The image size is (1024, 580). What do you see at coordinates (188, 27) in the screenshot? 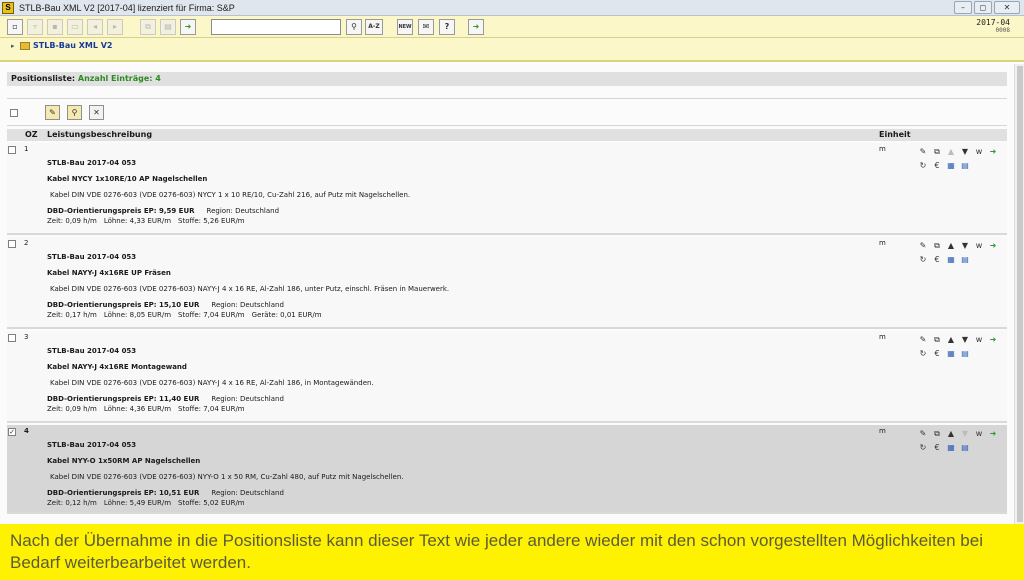
I see `import-icon: ➜` at bounding box center [188, 27].